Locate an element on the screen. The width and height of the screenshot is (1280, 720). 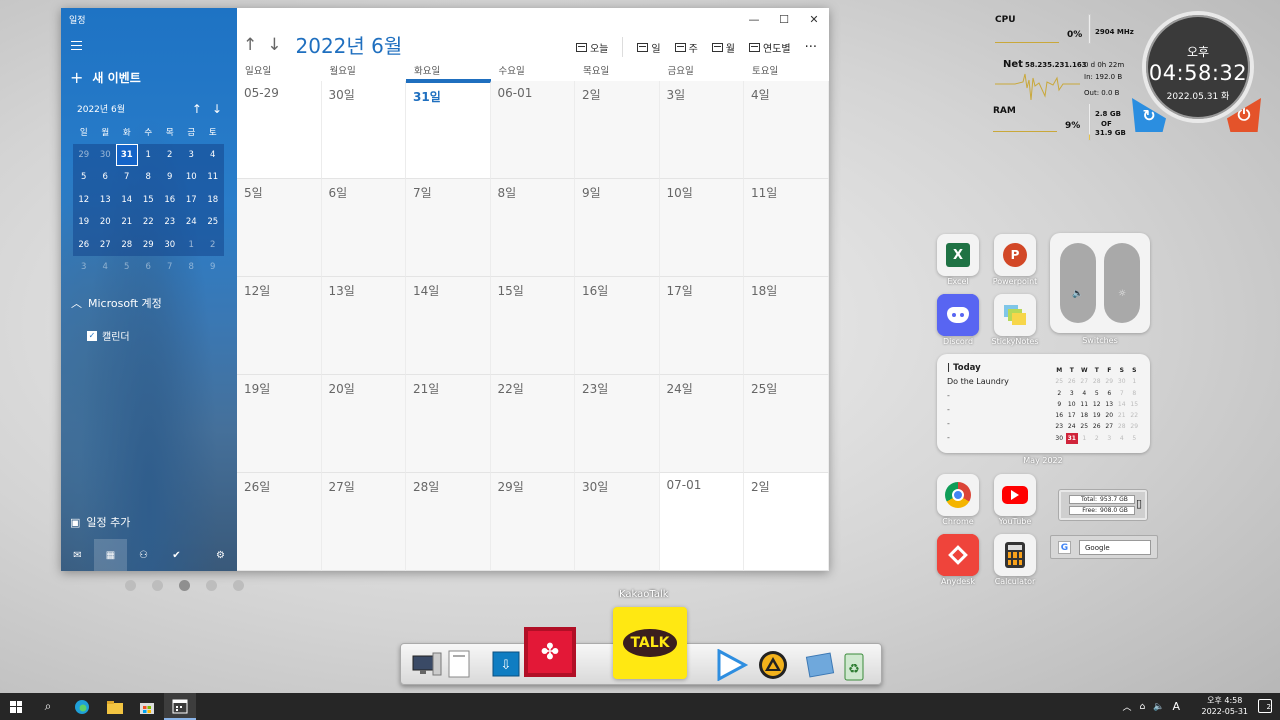
day-cell: 17일 is located at coordinates (701, 326).